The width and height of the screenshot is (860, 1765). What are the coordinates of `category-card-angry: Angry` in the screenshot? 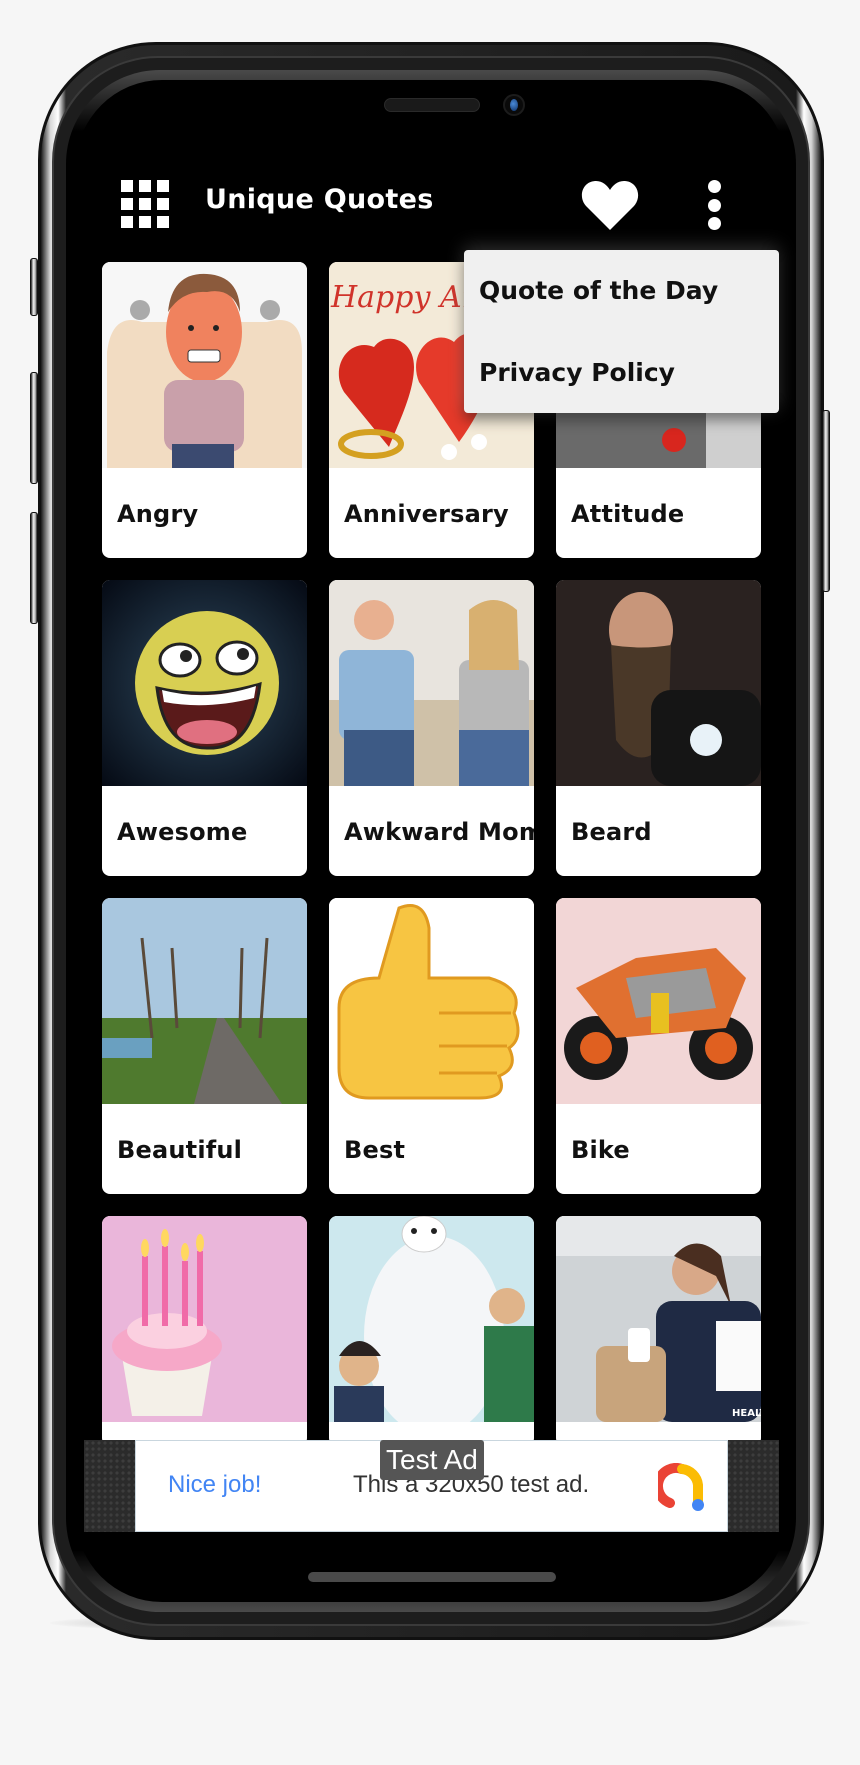 It's located at (204, 410).